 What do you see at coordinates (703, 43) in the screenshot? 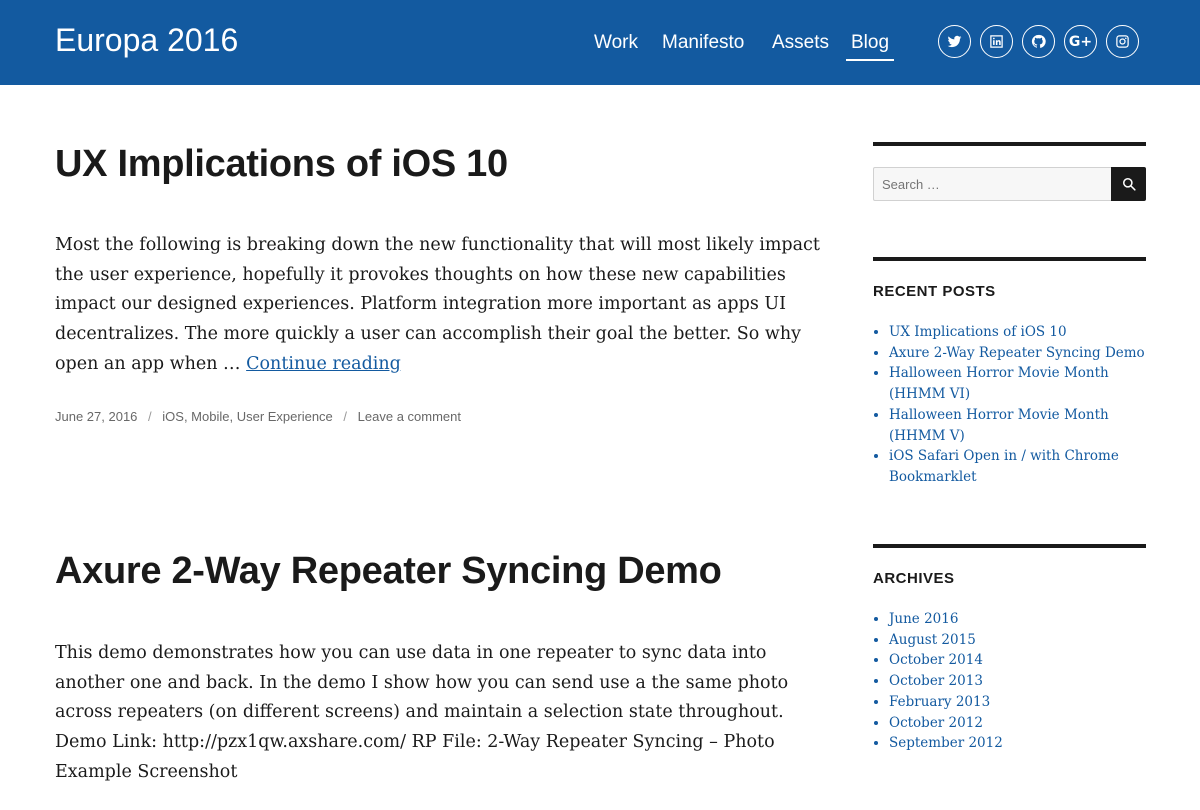
I see `nav-item-manifesto: Manifesto` at bounding box center [703, 43].